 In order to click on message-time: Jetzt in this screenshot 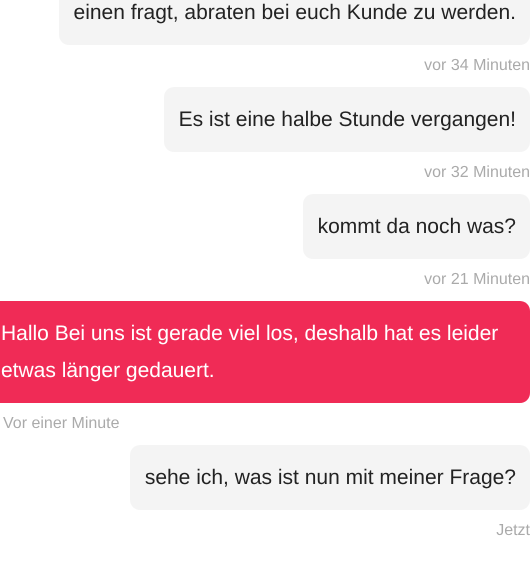, I will do `click(513, 531)`.